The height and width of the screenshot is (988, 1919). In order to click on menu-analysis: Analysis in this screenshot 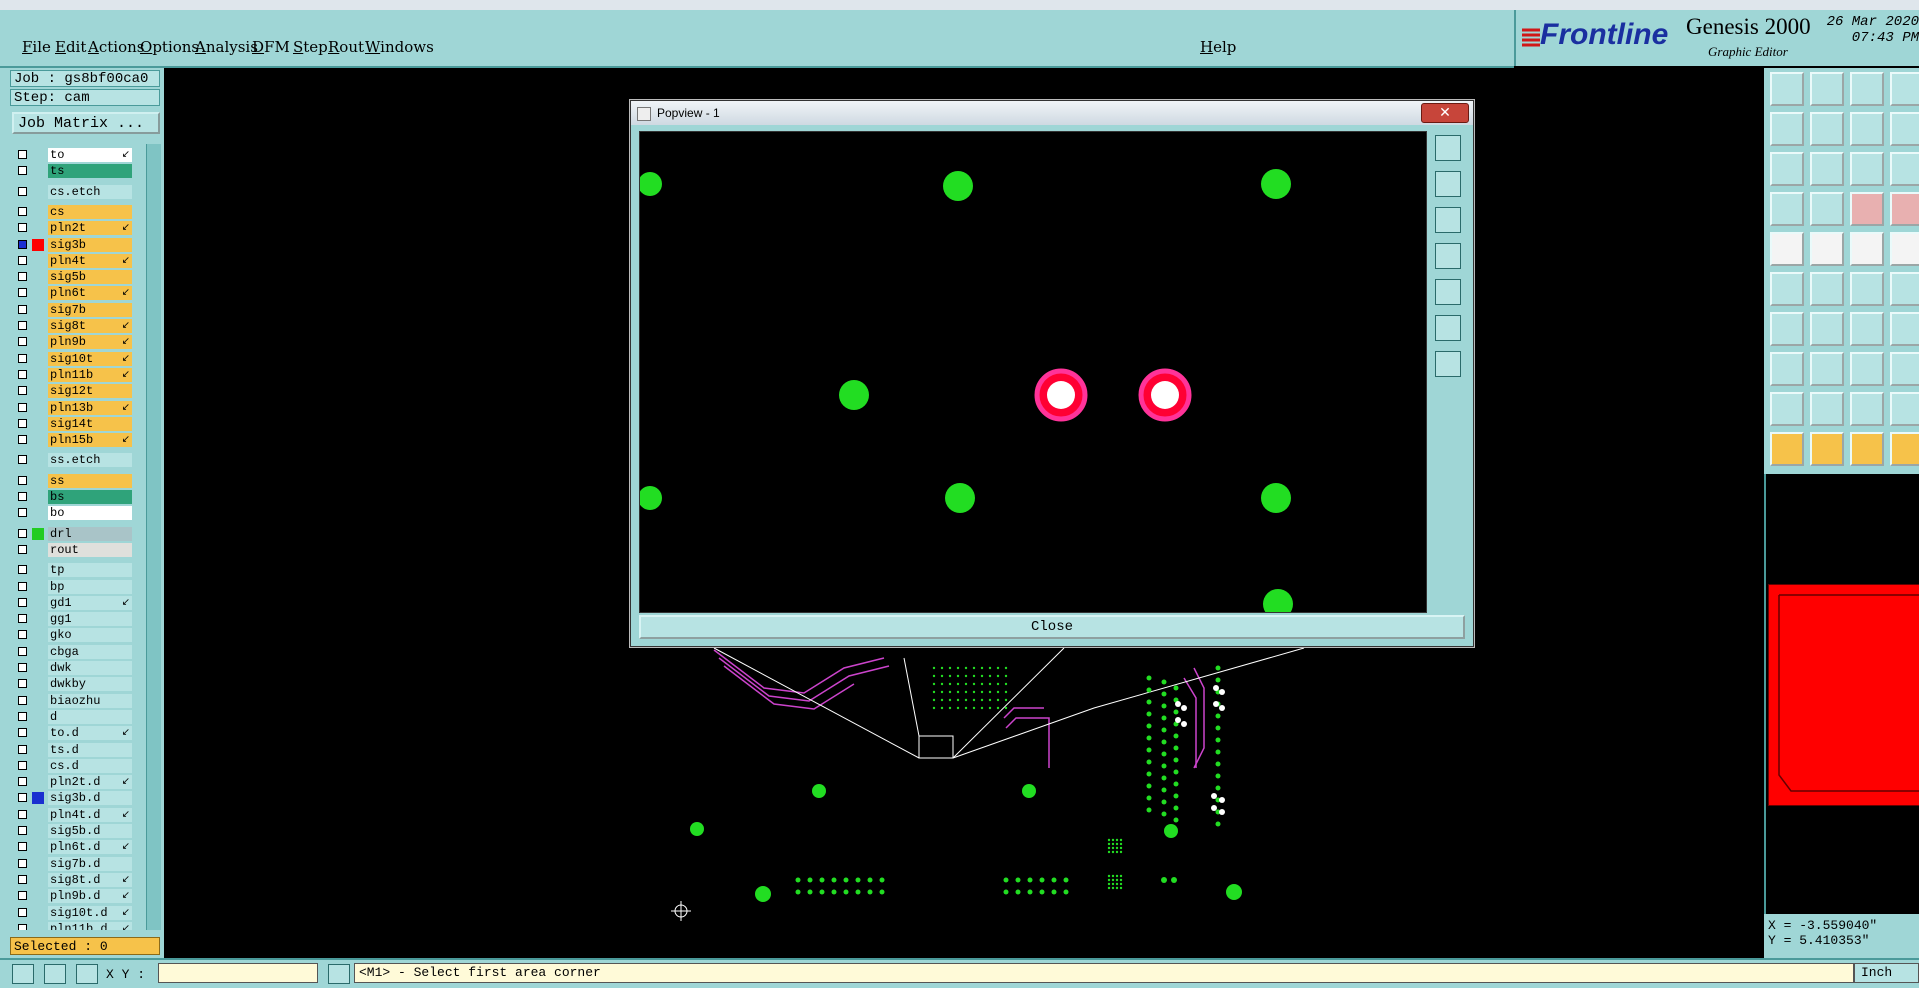, I will do `click(226, 47)`.